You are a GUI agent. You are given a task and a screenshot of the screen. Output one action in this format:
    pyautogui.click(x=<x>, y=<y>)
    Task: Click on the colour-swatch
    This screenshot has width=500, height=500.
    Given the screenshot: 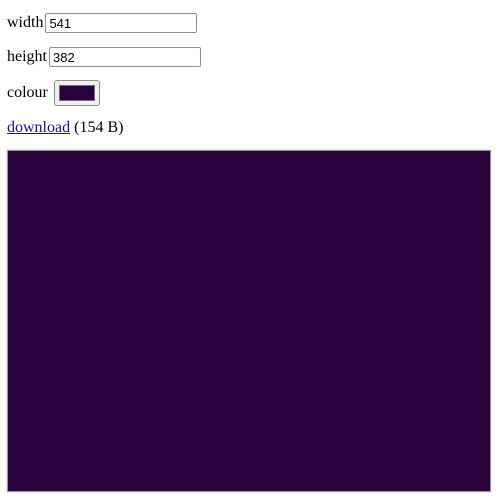 What is the action you would take?
    pyautogui.click(x=76, y=93)
    